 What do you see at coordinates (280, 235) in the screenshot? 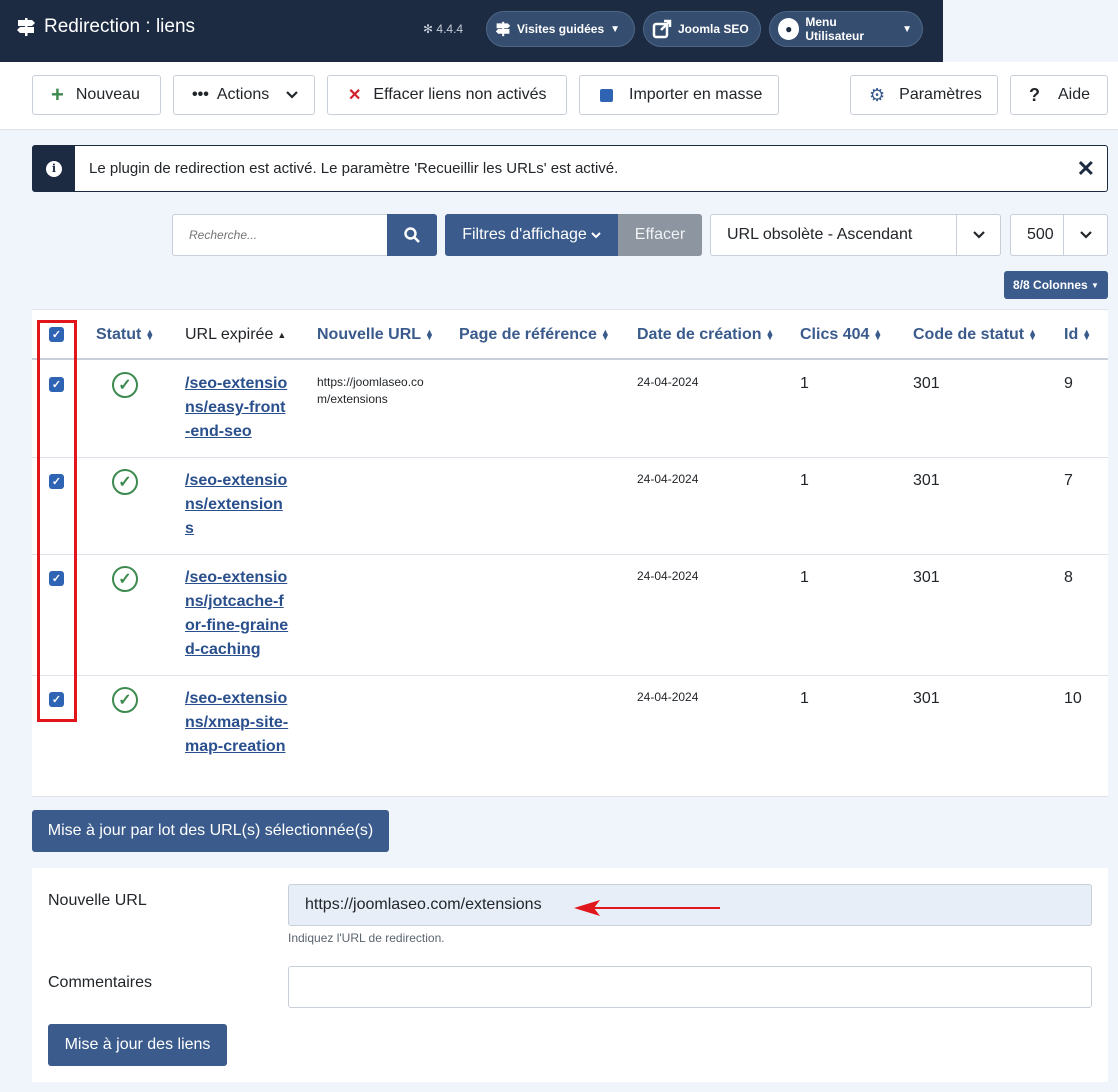
I see `search-input` at bounding box center [280, 235].